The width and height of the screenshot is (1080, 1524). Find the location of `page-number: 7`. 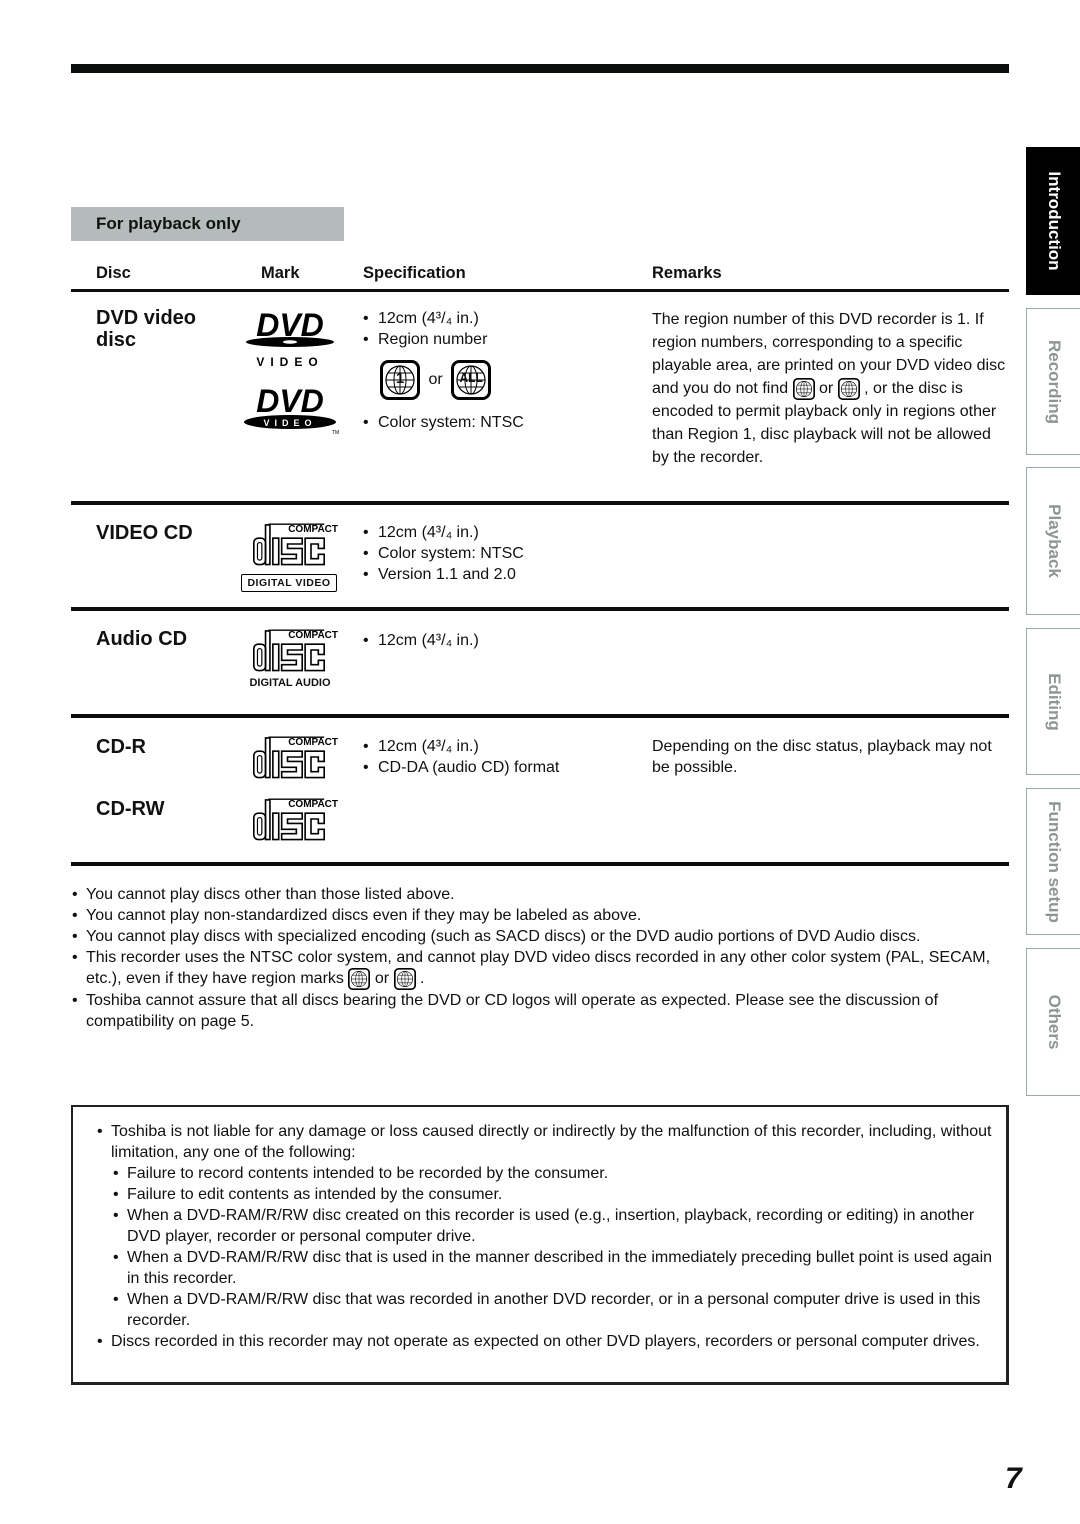

page-number: 7 is located at coordinates (1013, 1478).